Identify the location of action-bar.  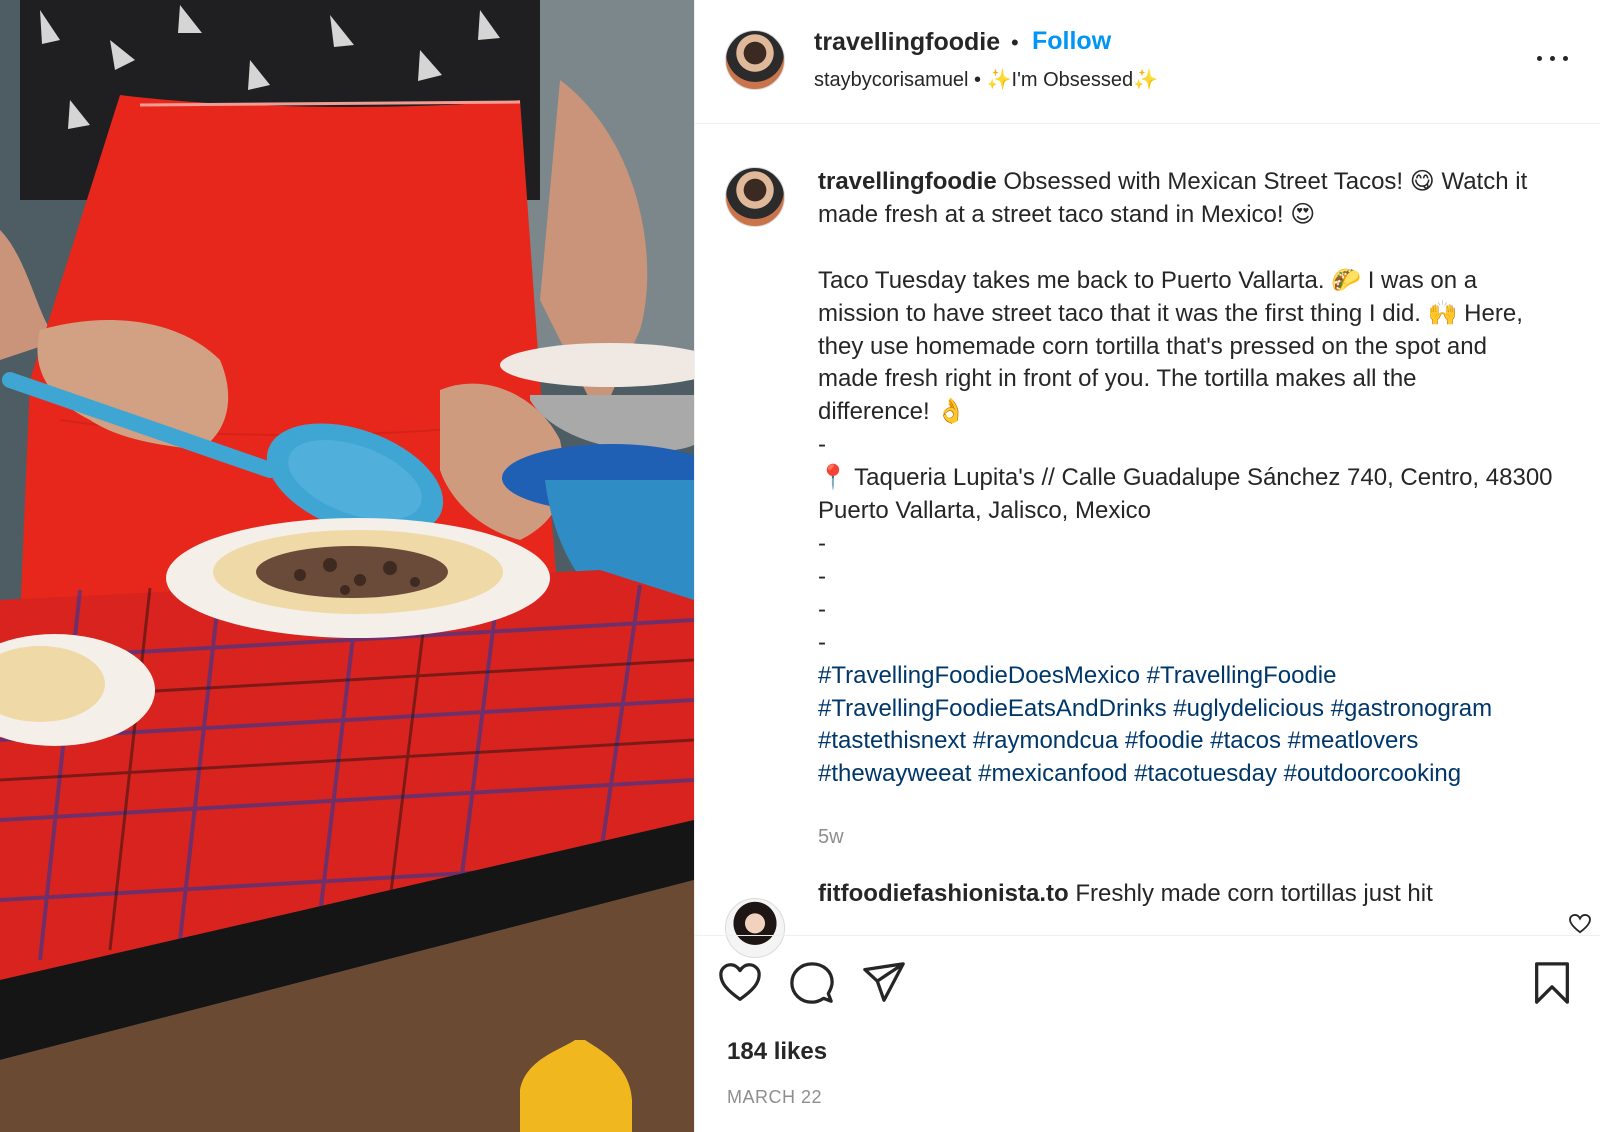
(1147, 985).